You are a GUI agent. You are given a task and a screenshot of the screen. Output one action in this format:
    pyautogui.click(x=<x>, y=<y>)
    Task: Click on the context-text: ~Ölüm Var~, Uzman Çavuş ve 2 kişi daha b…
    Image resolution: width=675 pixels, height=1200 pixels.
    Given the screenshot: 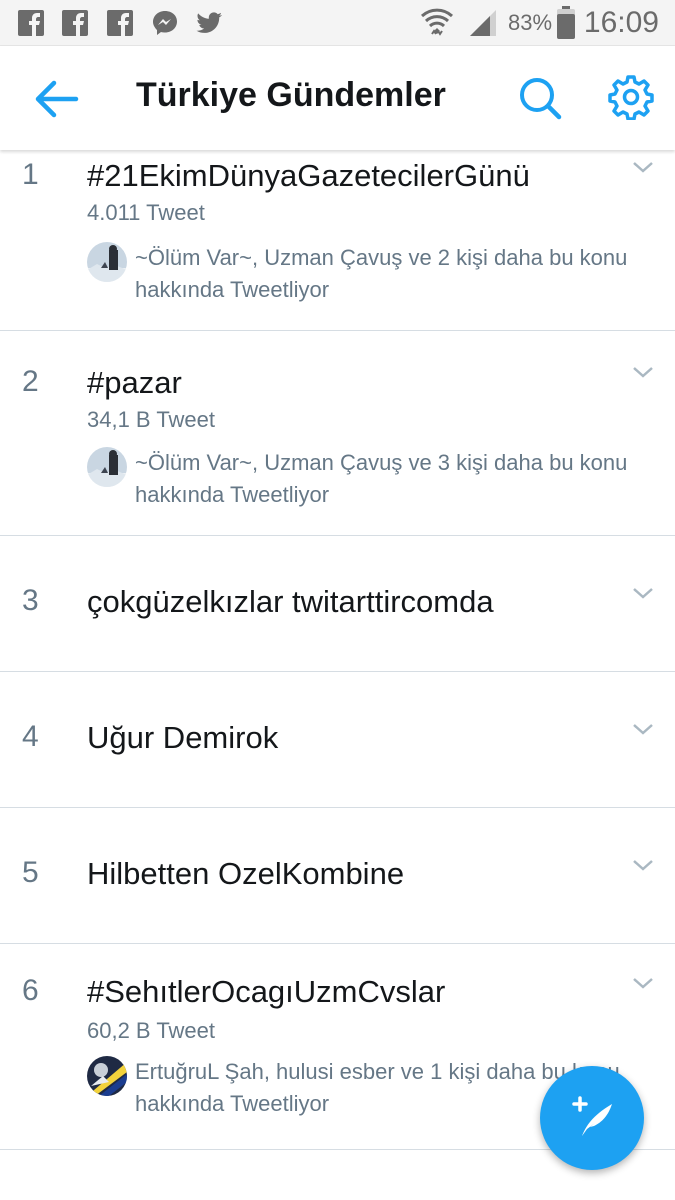 What is the action you would take?
    pyautogui.click(x=381, y=273)
    